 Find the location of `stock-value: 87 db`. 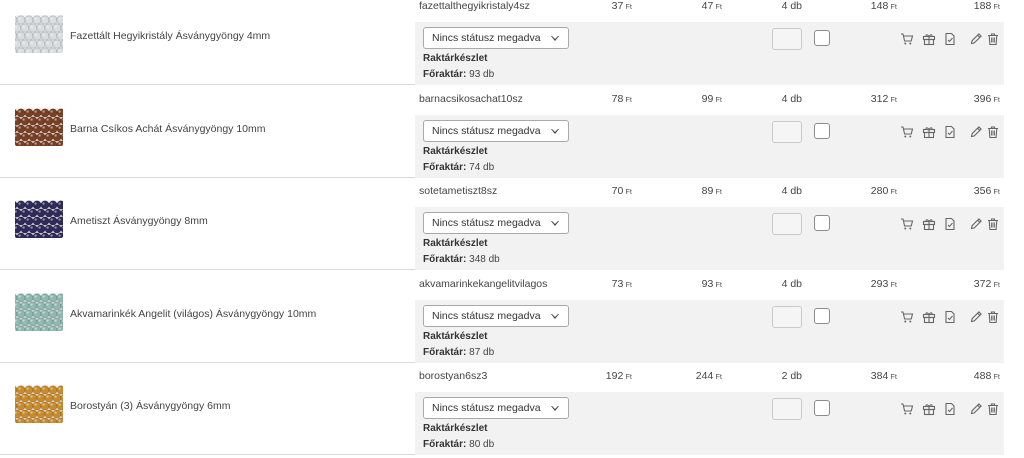

stock-value: 87 db is located at coordinates (482, 352).